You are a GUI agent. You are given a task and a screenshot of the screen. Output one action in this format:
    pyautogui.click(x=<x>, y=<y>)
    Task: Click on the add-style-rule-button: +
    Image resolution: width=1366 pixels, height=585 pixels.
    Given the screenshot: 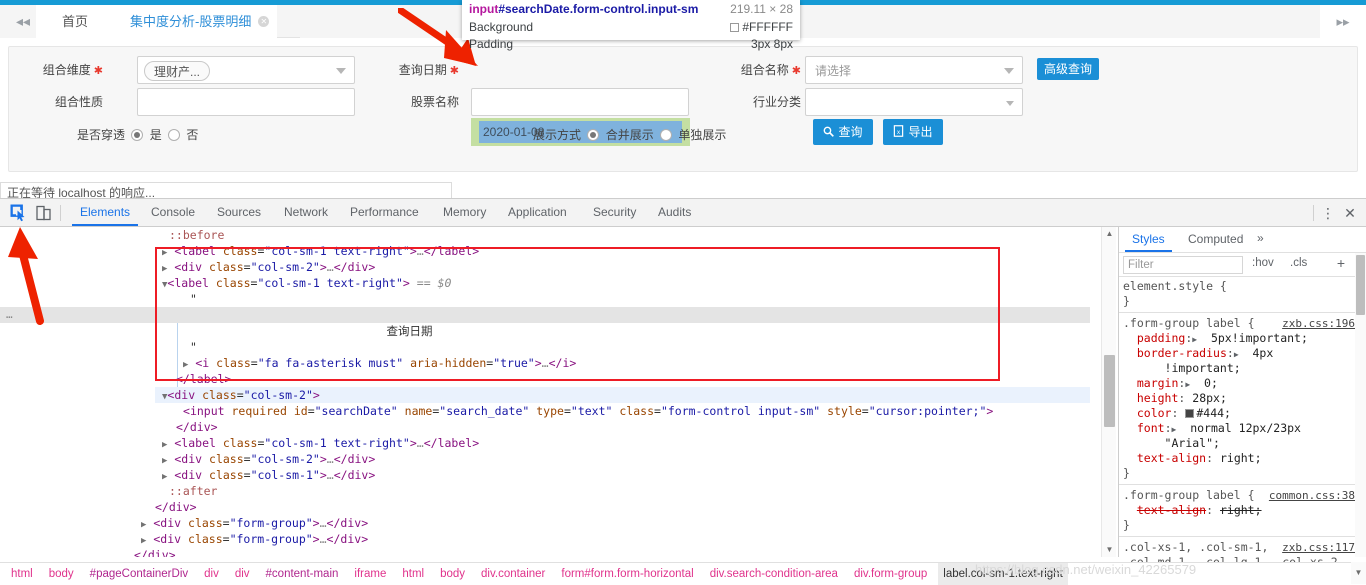 What is the action you would take?
    pyautogui.click(x=1341, y=263)
    